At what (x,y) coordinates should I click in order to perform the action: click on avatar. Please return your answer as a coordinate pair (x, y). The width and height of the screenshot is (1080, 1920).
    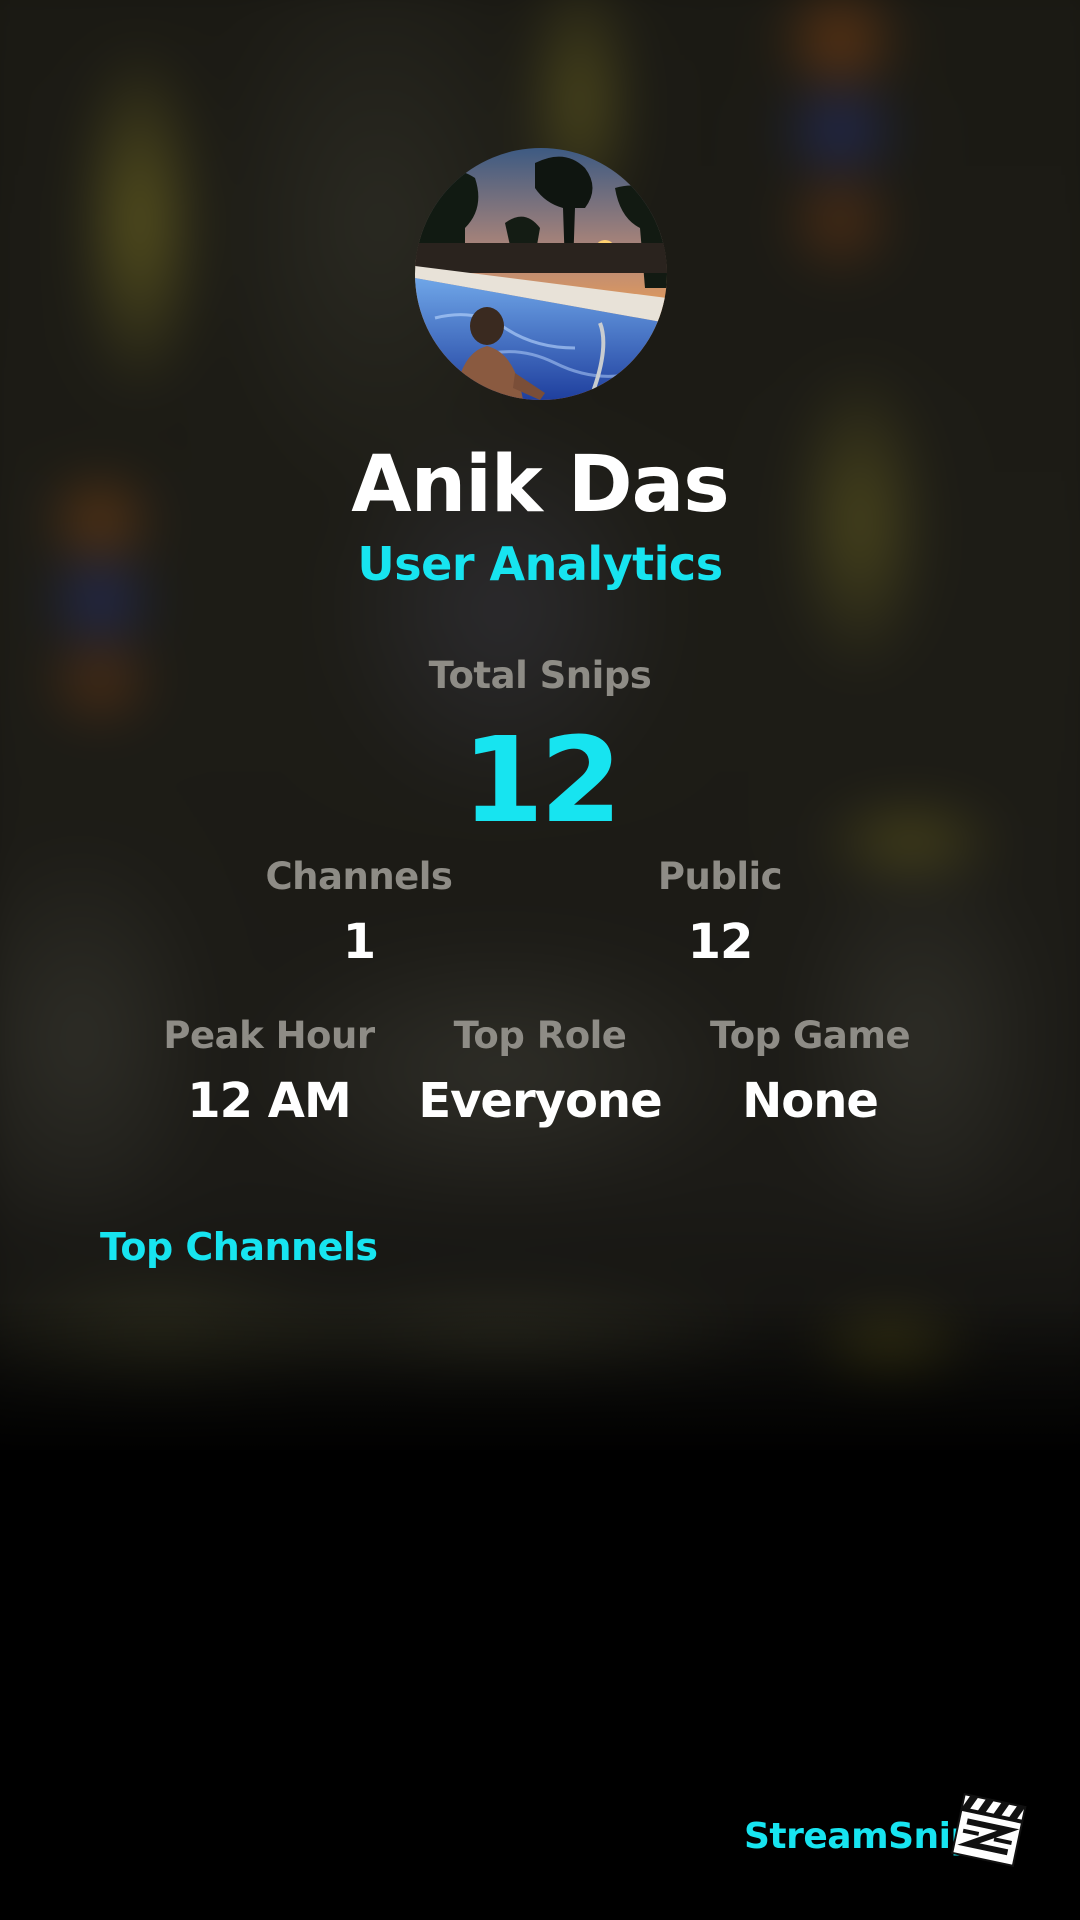
    Looking at the image, I should click on (541, 274).